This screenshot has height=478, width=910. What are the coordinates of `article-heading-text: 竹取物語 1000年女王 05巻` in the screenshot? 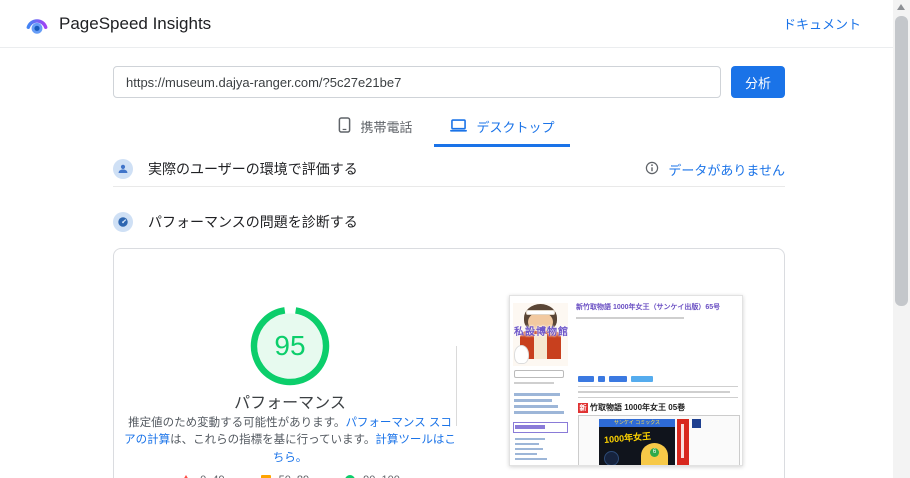 It's located at (638, 407).